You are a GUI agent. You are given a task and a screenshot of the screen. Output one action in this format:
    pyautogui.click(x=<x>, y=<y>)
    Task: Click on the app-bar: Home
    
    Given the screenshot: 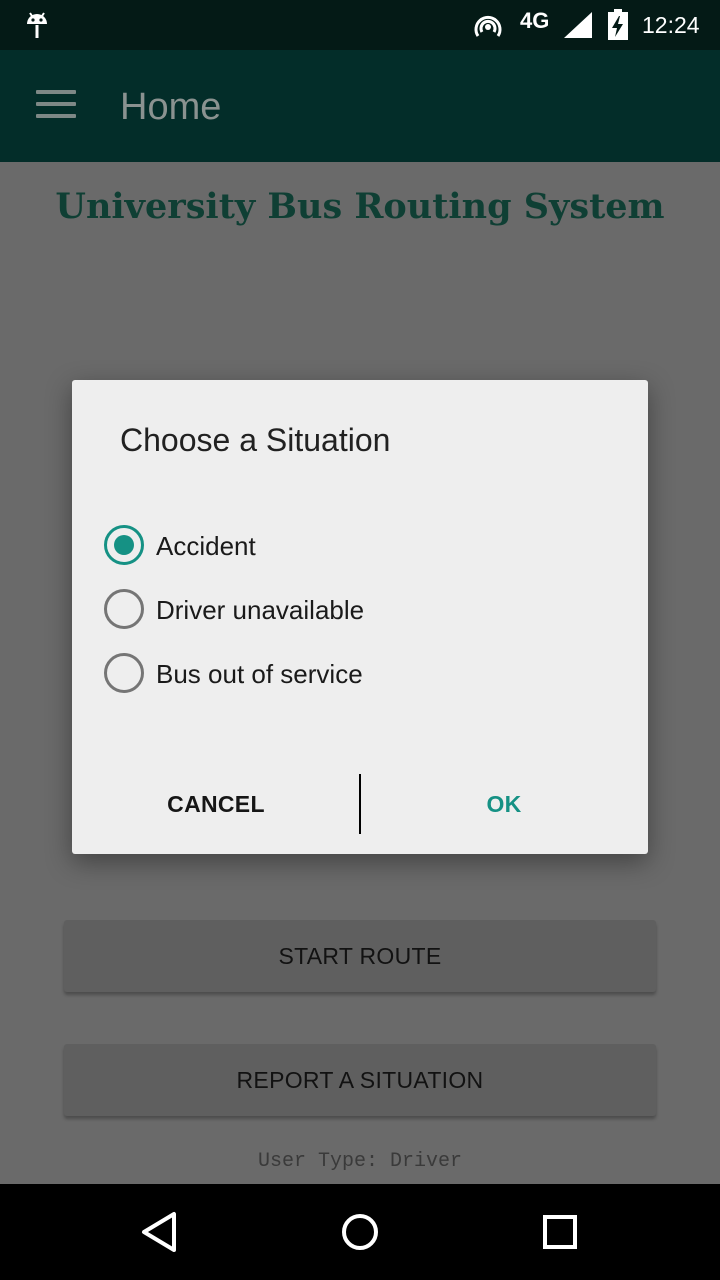 What is the action you would take?
    pyautogui.click(x=360, y=106)
    